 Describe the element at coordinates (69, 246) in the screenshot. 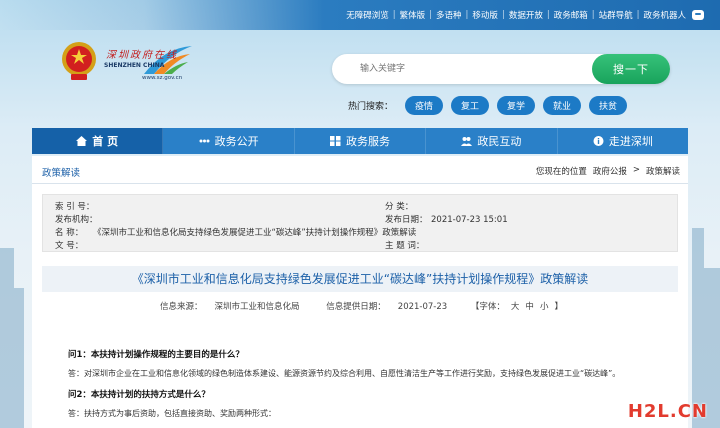

I see `meta-doc-number: 文 号：` at that location.